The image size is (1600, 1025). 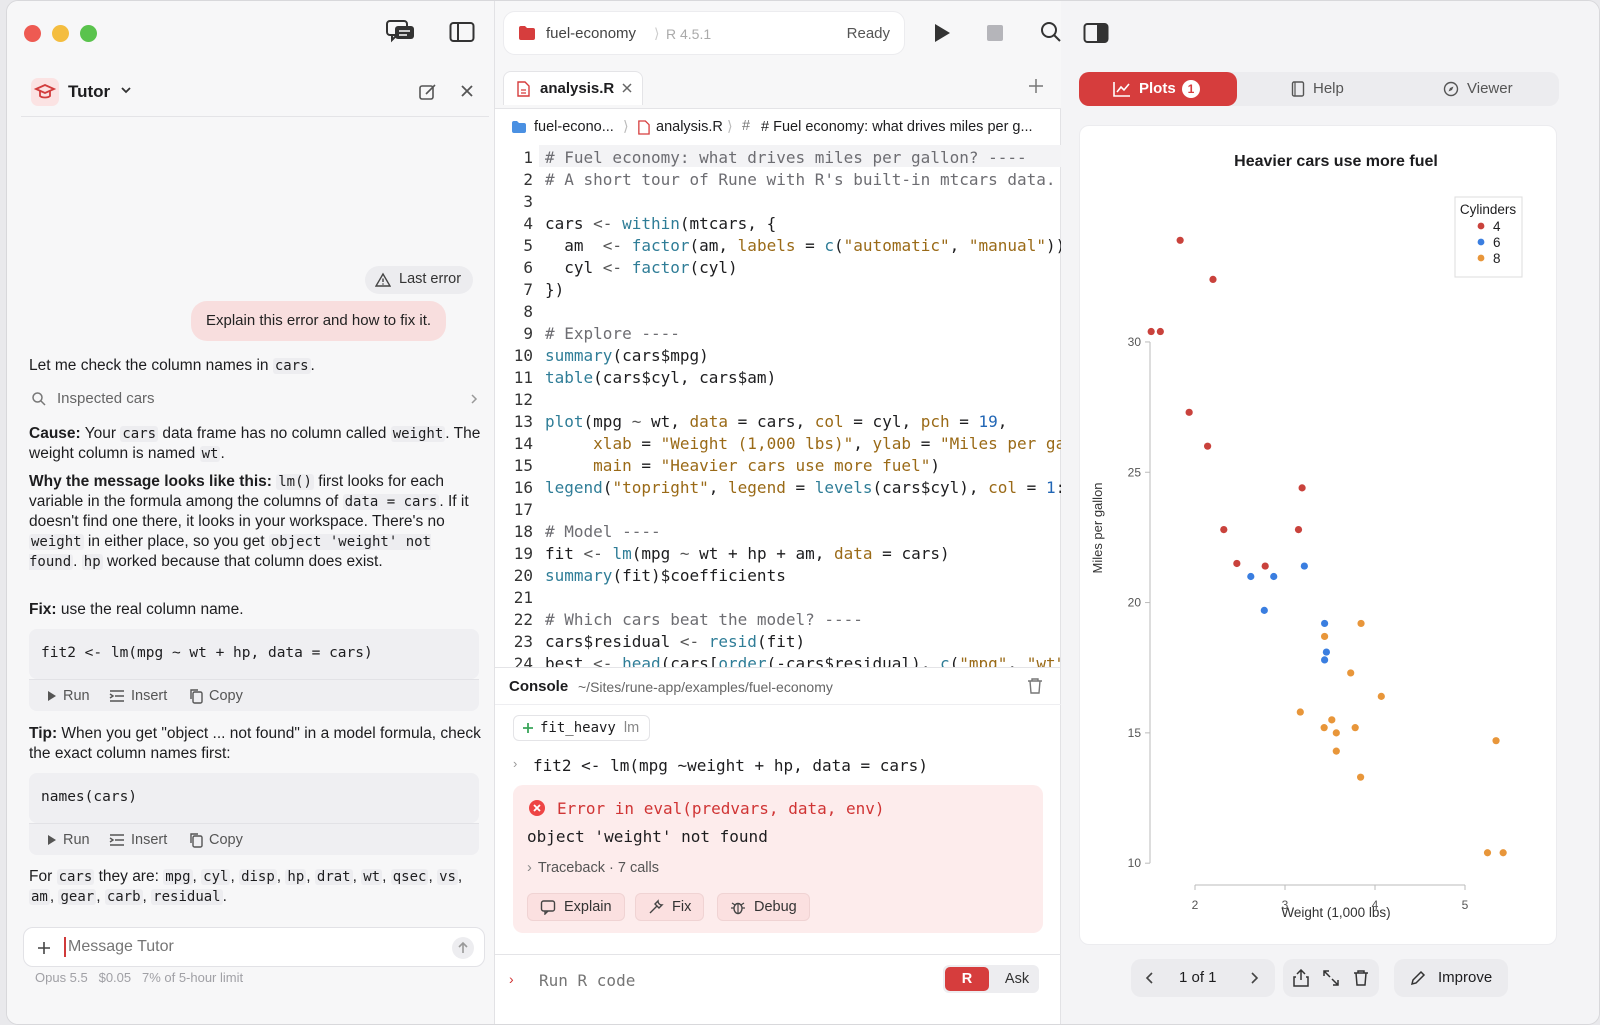 What do you see at coordinates (357, 876) in the screenshot?
I see `column-sep: ,` at bounding box center [357, 876].